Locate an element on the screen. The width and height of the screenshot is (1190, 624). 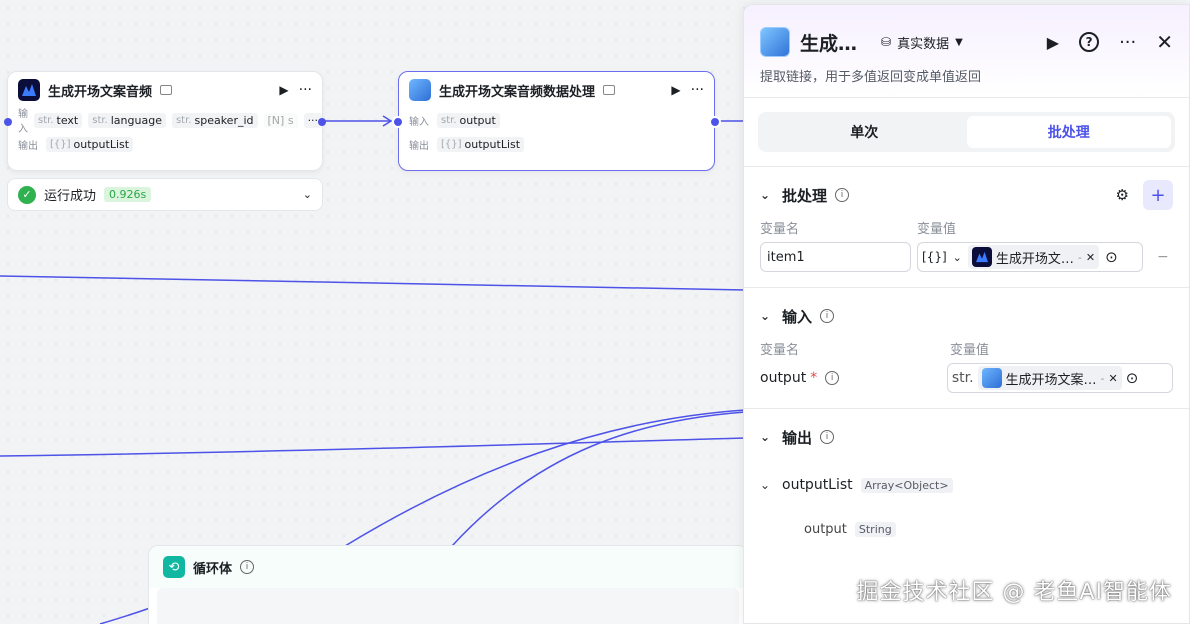
run-icon: ▶ is located at coordinates (1053, 42).